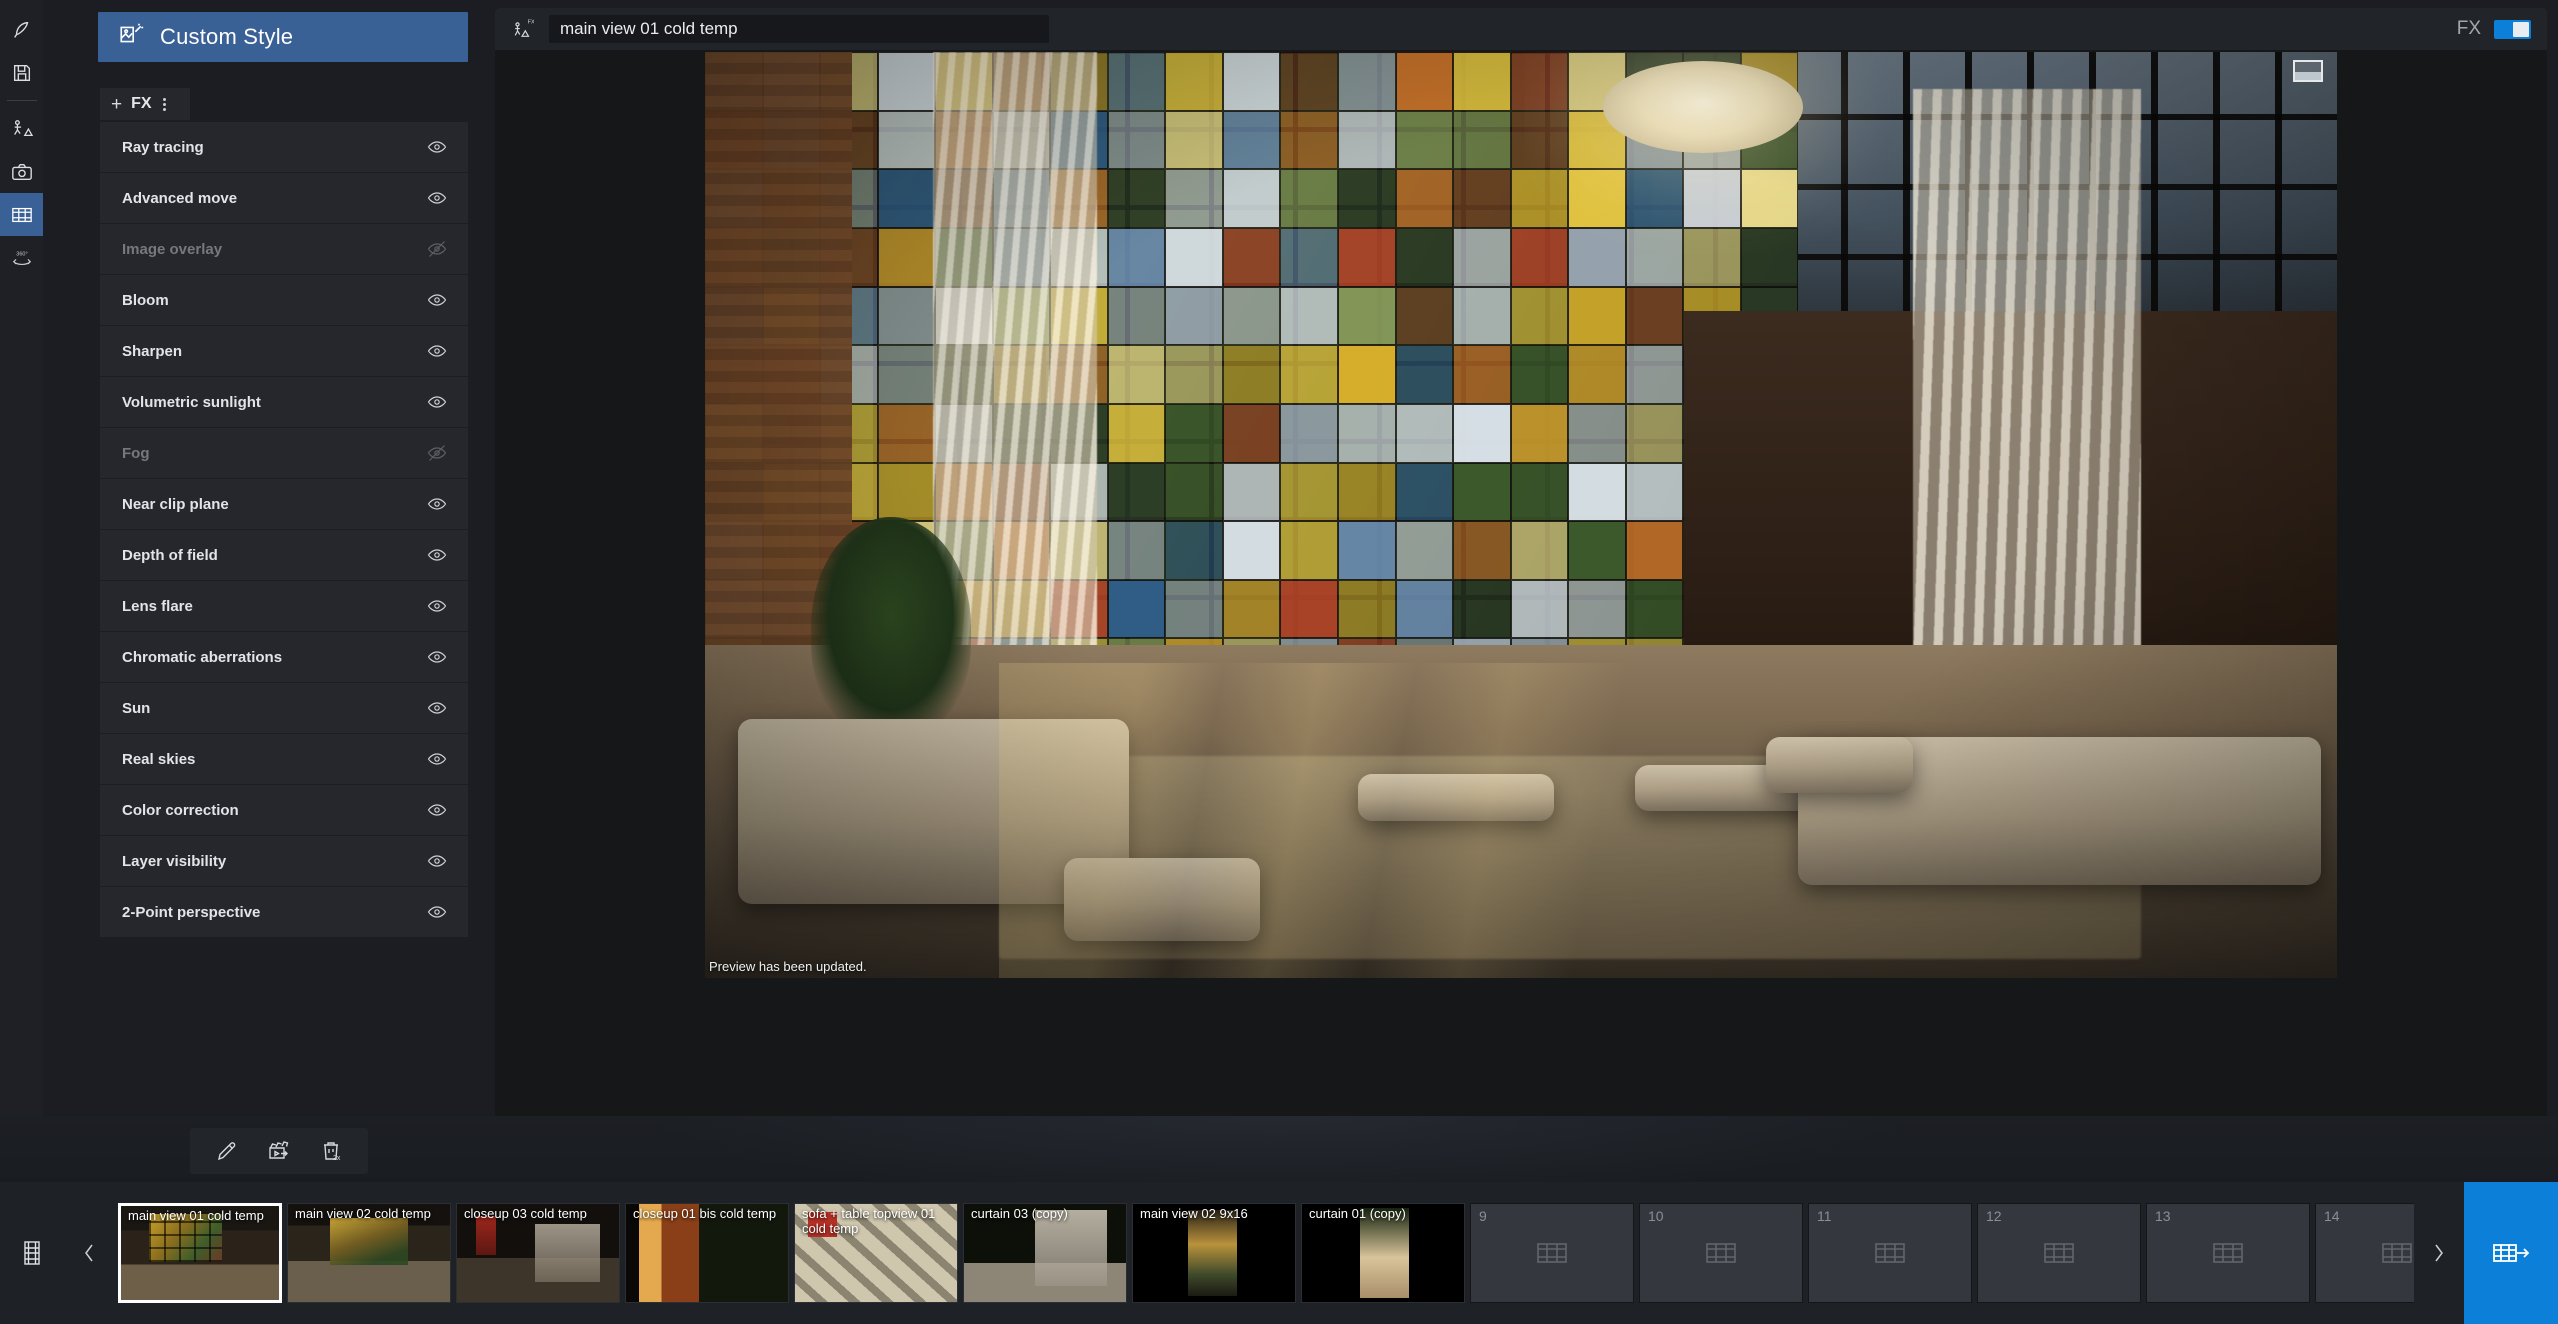 The image size is (2558, 1324). What do you see at coordinates (89, 1253) in the screenshot?
I see `filmstrip-prev-button` at bounding box center [89, 1253].